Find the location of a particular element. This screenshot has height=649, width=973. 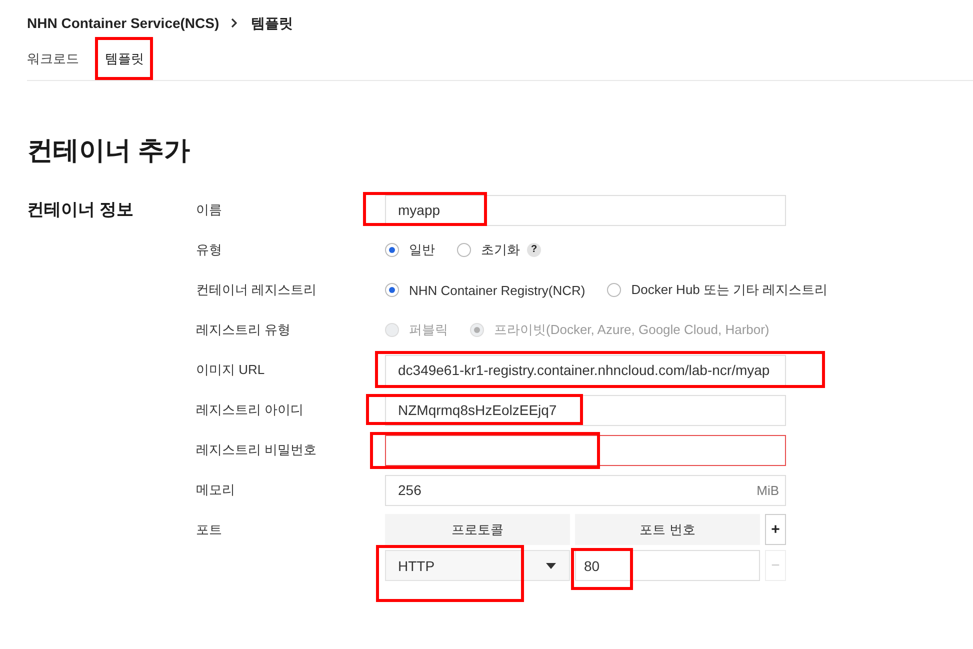

field-label: 레지스트리 유형 is located at coordinates (244, 330).